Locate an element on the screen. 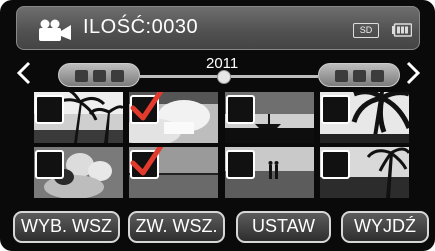 The width and height of the screenshot is (435, 251). timeline-knob is located at coordinates (224, 77).